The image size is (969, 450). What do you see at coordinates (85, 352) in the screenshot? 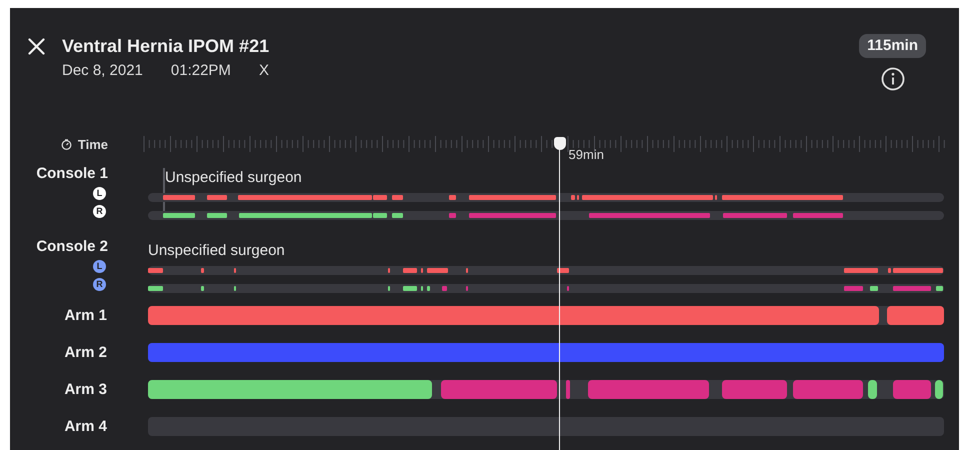
I see `arm-name: Arm 2` at bounding box center [85, 352].